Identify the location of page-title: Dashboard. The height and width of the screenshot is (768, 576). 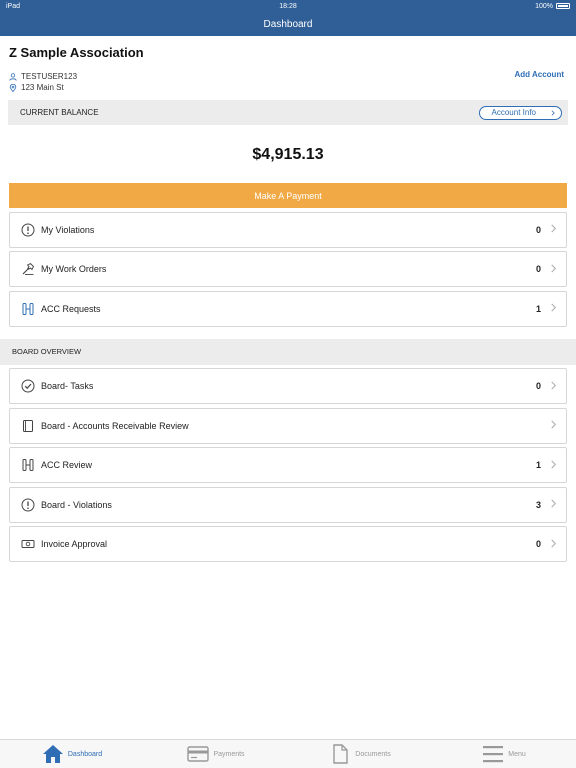
(288, 24).